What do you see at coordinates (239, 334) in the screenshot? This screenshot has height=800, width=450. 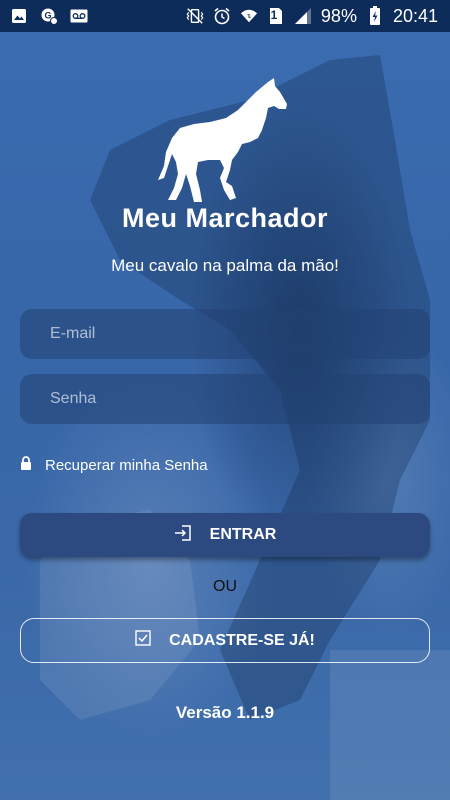 I see `email-input` at bounding box center [239, 334].